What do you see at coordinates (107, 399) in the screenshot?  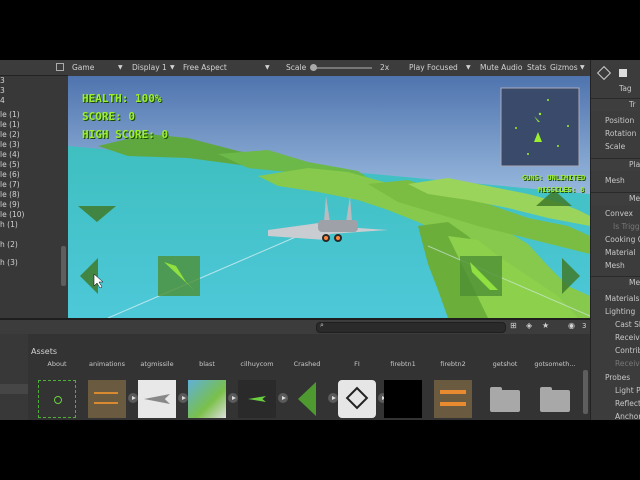 I see `animation-sprite-icon` at bounding box center [107, 399].